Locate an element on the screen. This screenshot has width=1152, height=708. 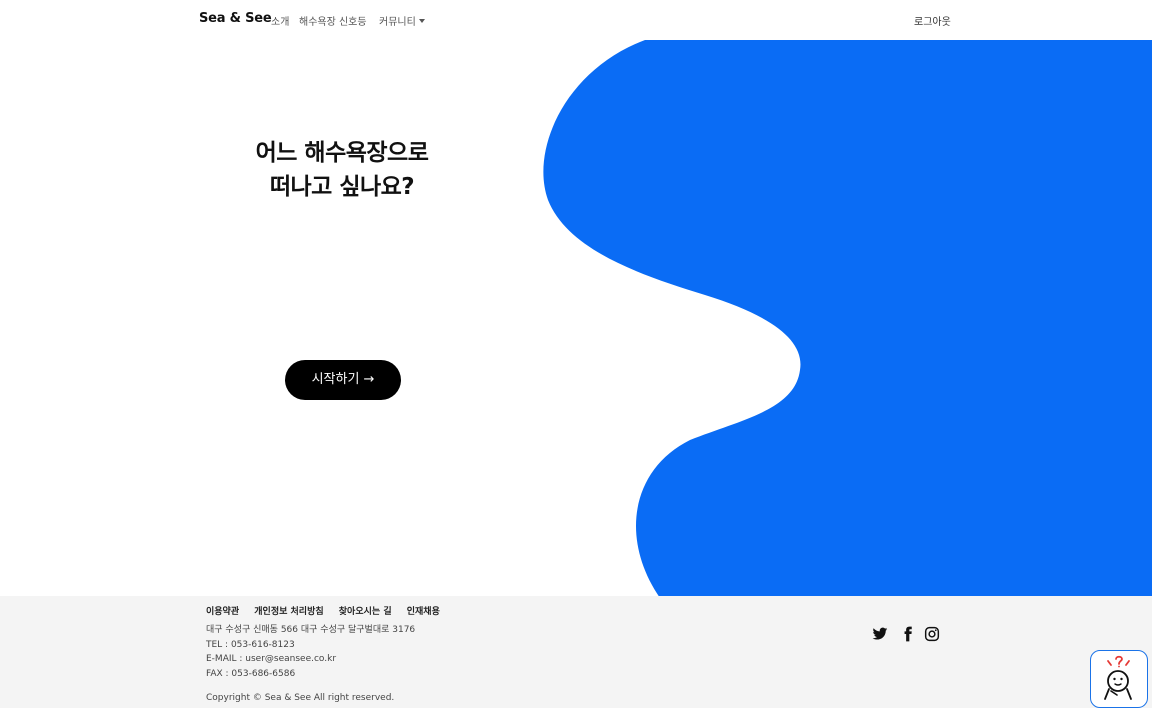
footer-links: 이용약관 개인정보 처리방침 찾아오시는 길 인재채용 is located at coordinates (329, 610).